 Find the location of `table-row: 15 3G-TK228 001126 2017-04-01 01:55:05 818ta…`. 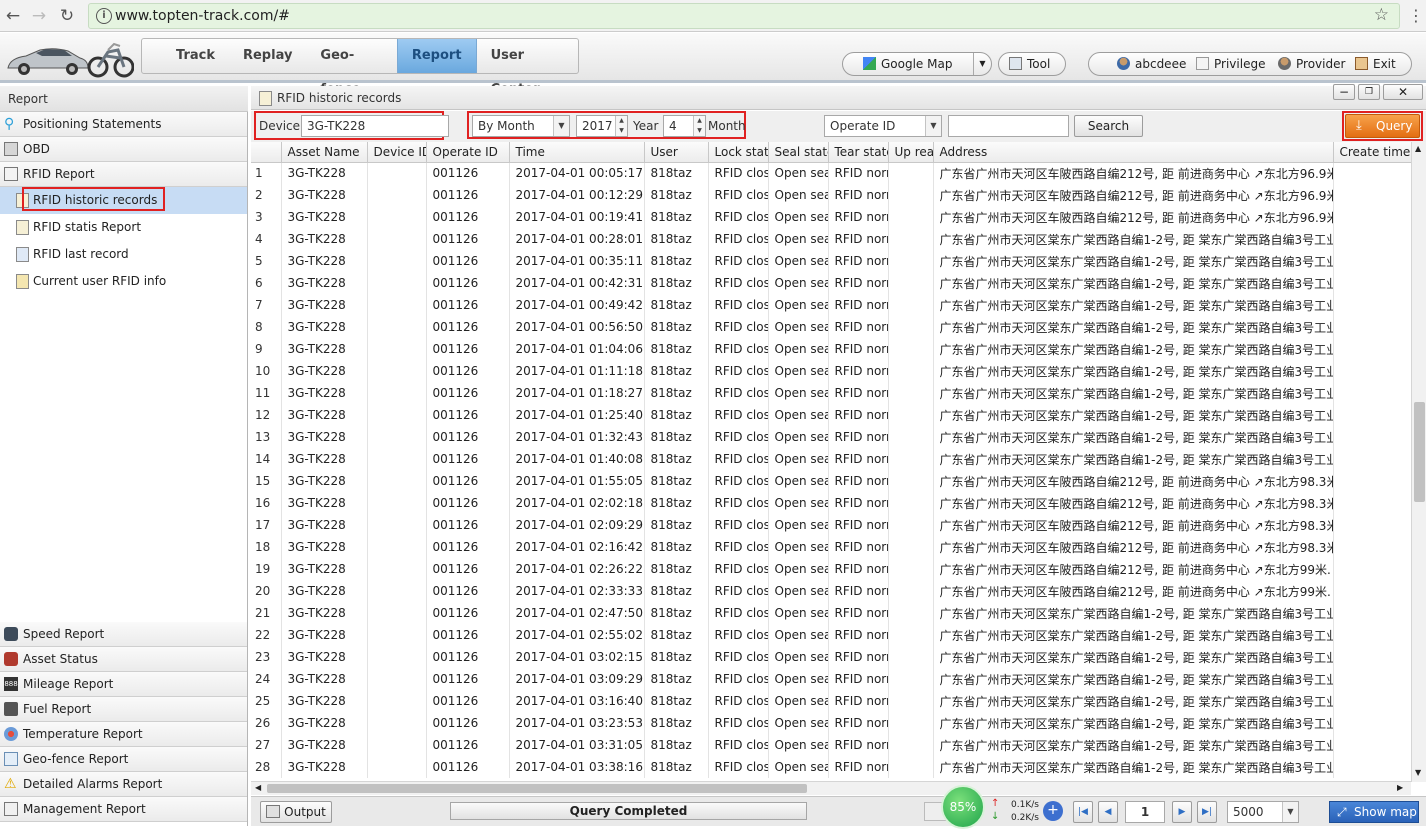

table-row: 15 3G-TK228 001126 2017-04-01 01:55:05 818ta… is located at coordinates (831, 481).